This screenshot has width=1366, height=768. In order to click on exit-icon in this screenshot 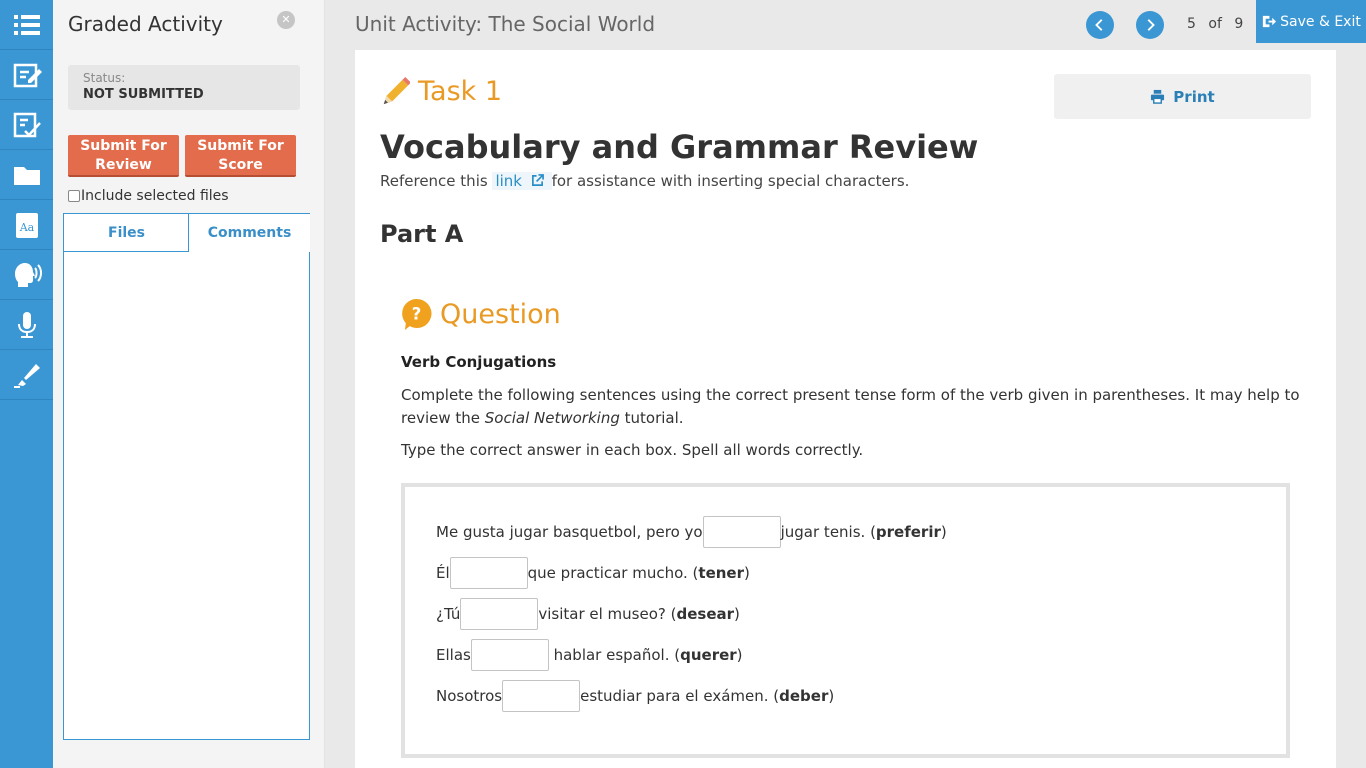, I will do `click(1270, 21)`.